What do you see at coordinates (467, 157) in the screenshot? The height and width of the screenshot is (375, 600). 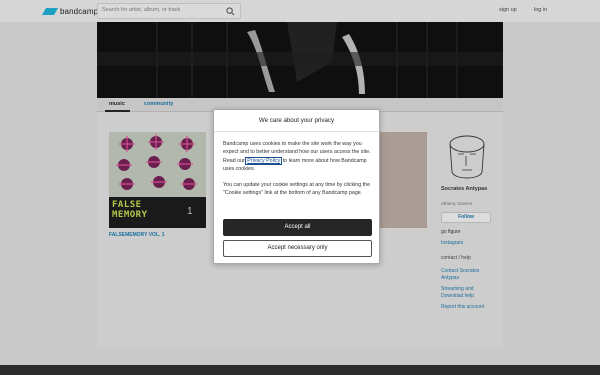 I see `artist-avatar` at bounding box center [467, 157].